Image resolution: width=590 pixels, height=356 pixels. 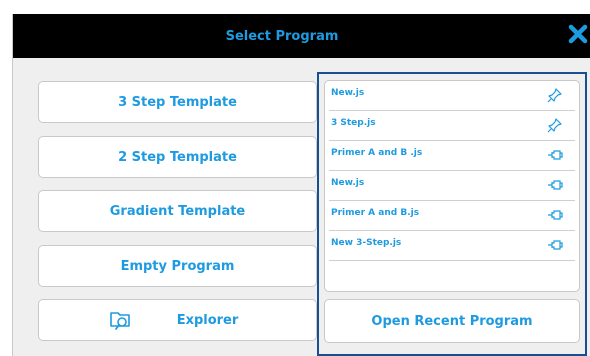 I want to click on gradient-template-label: Gradient Template, so click(x=177, y=211).